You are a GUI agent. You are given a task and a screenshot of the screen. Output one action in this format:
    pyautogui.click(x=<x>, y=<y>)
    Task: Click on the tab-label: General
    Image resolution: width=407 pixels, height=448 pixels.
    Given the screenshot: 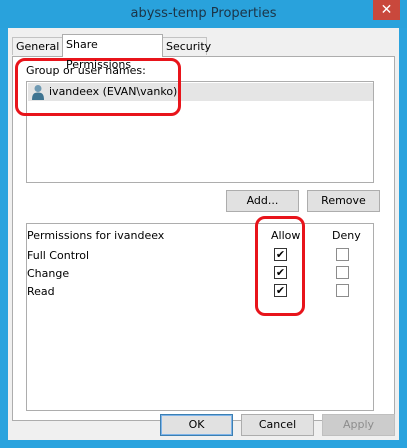 What is the action you would take?
    pyautogui.click(x=38, y=46)
    